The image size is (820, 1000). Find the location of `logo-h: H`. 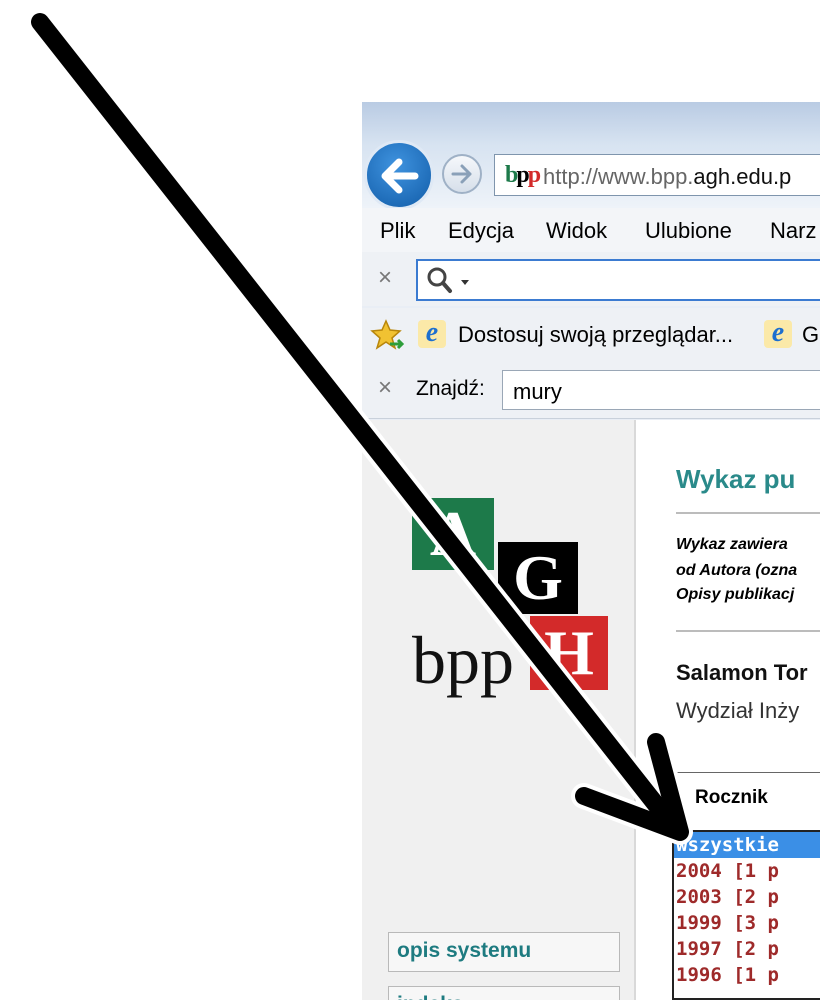

logo-h: H is located at coordinates (569, 653).